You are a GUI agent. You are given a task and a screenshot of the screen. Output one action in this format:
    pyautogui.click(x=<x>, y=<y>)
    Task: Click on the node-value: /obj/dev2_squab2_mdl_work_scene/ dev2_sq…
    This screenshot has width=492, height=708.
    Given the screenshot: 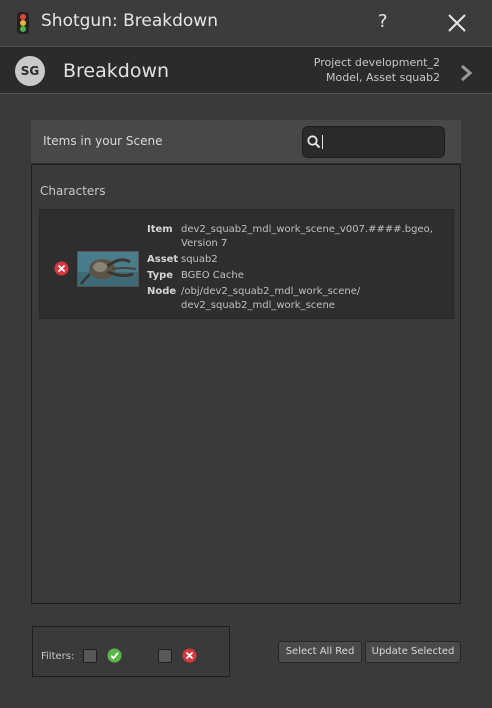 What is the action you would take?
    pyautogui.click(x=271, y=298)
    